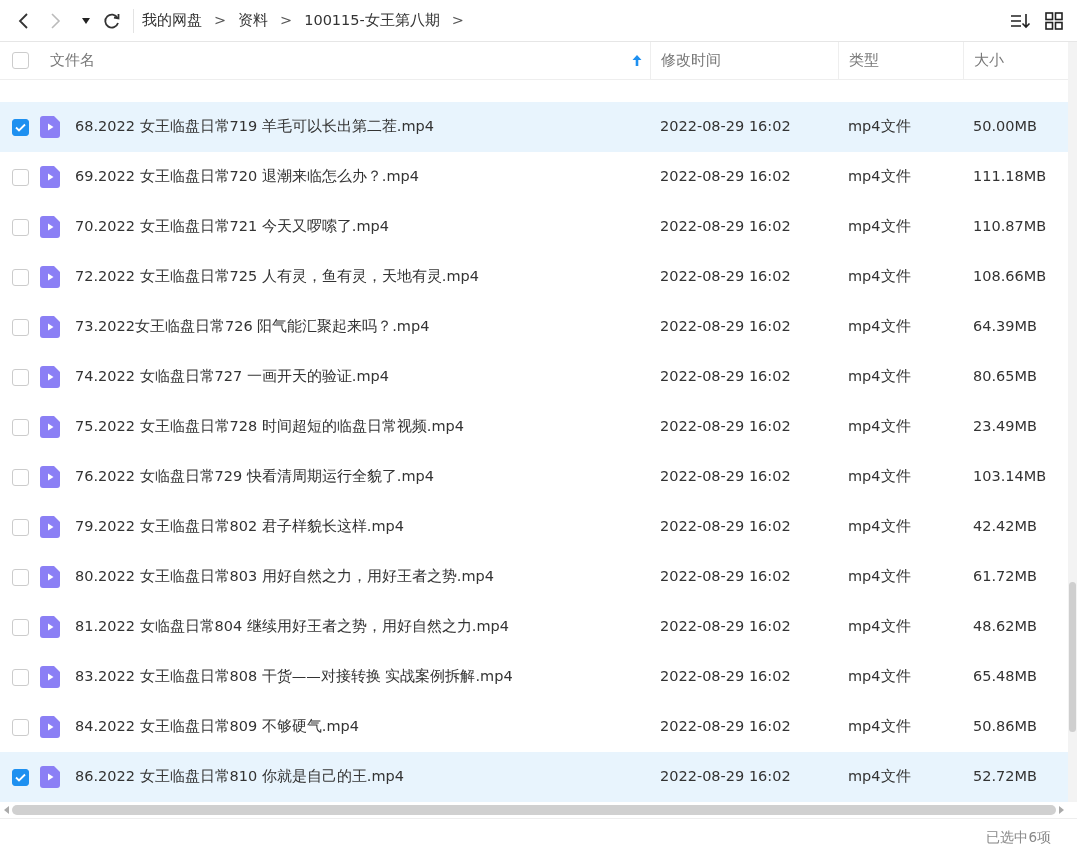 This screenshot has width=1077, height=859. I want to click on file-row: 68.2022 女王临盘日常719 羊毛可以长出第二茬.mp4 2022-08-29 16:02 mp4文件 50.00MB, so click(534, 127).